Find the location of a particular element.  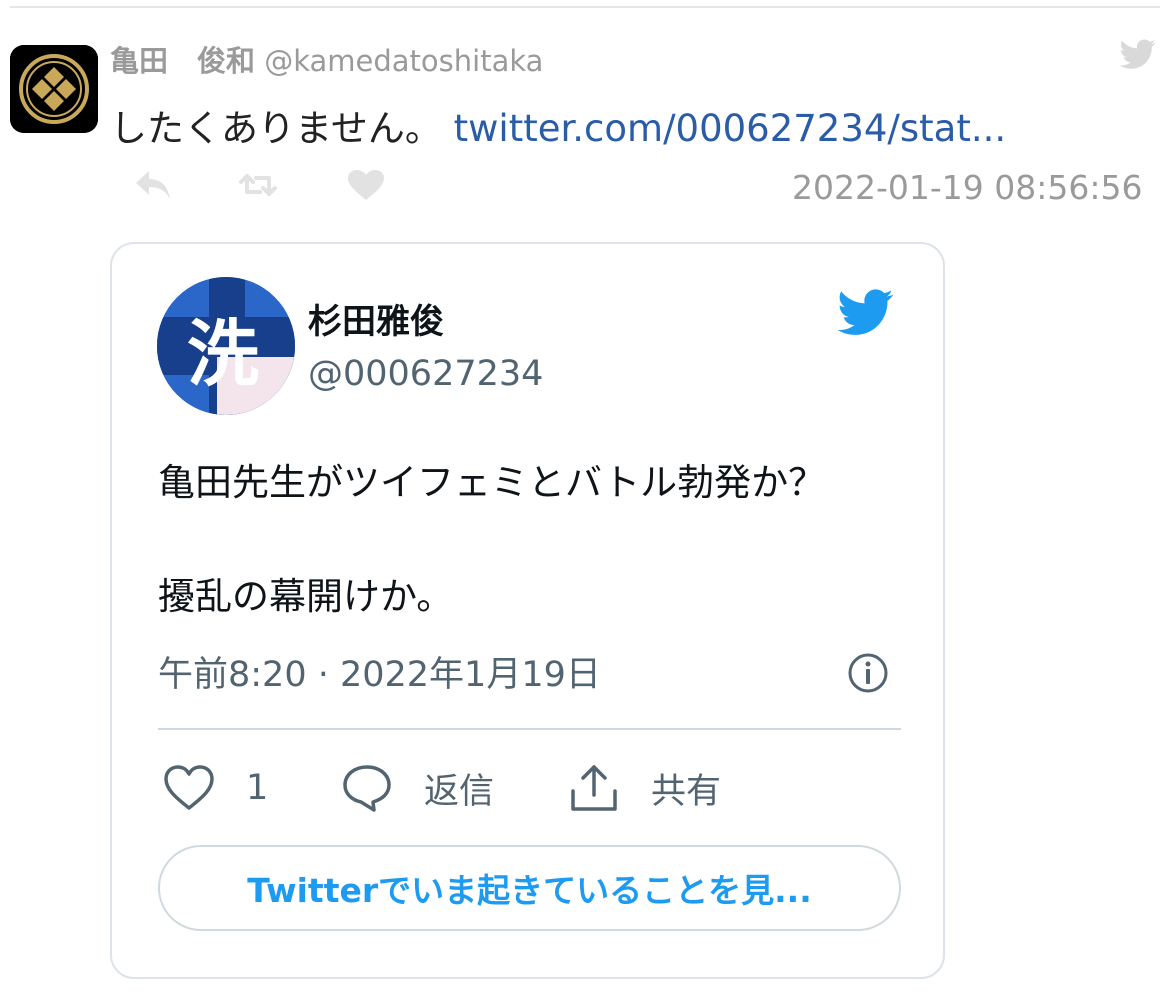

like-icon is located at coordinates (366, 185).